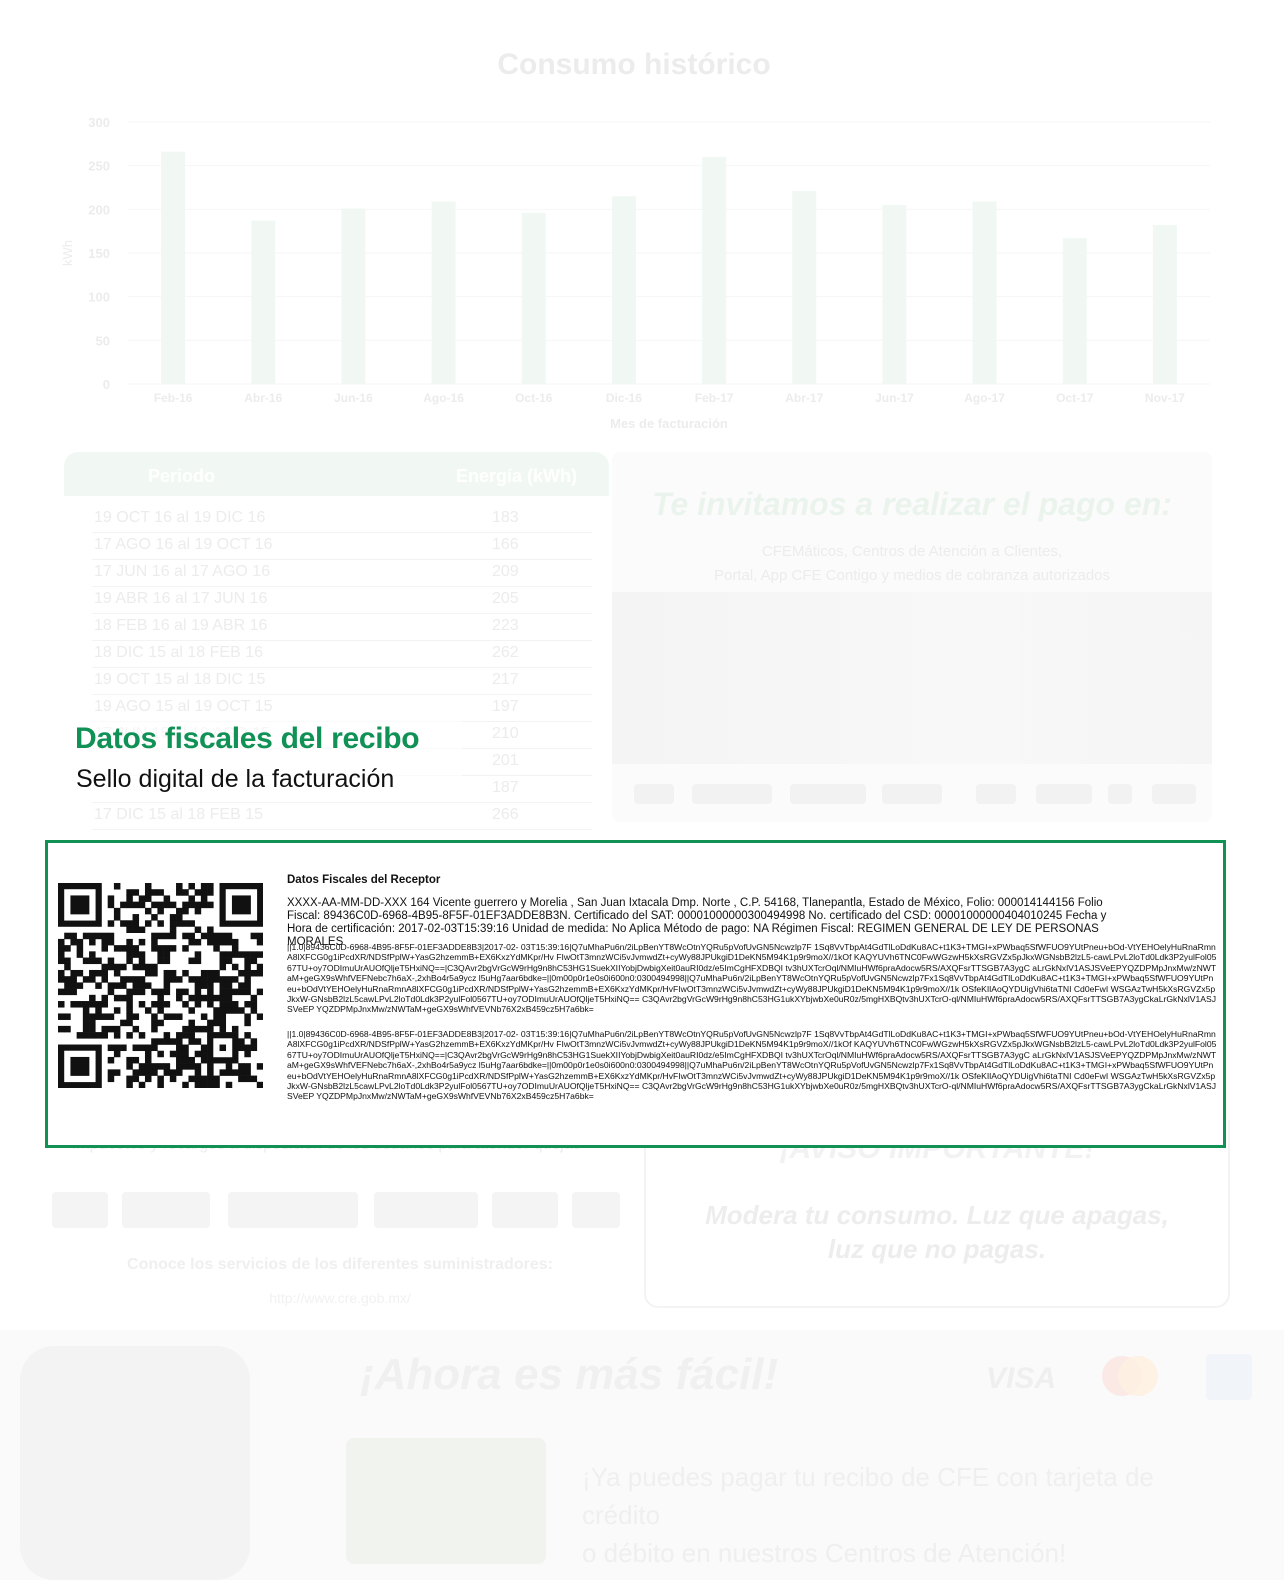 Image resolution: width=1284 pixels, height=1580 pixels. I want to click on x-tick-label: Abr-16, so click(263, 398).